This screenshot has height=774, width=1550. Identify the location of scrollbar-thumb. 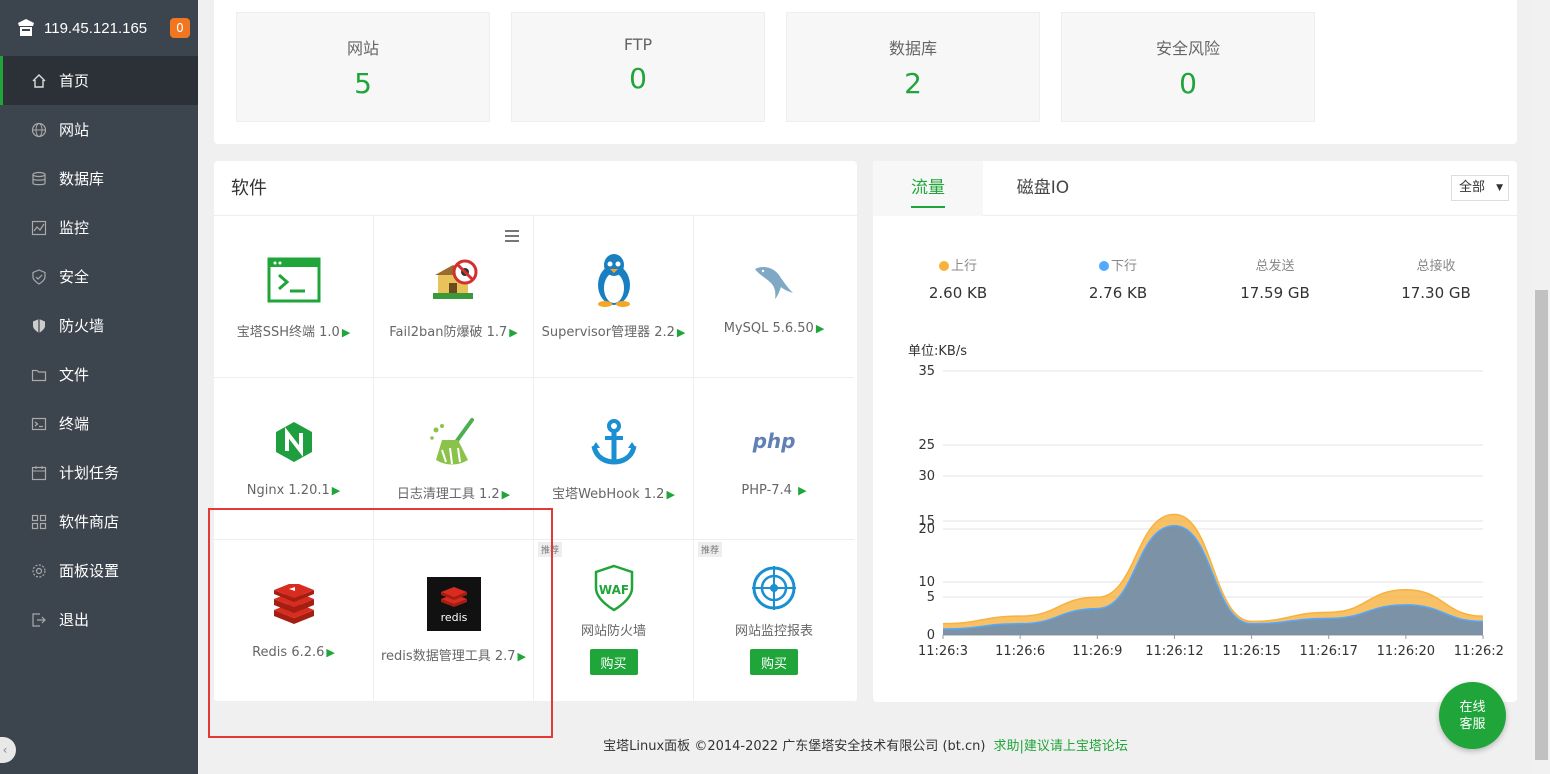
(1541, 525).